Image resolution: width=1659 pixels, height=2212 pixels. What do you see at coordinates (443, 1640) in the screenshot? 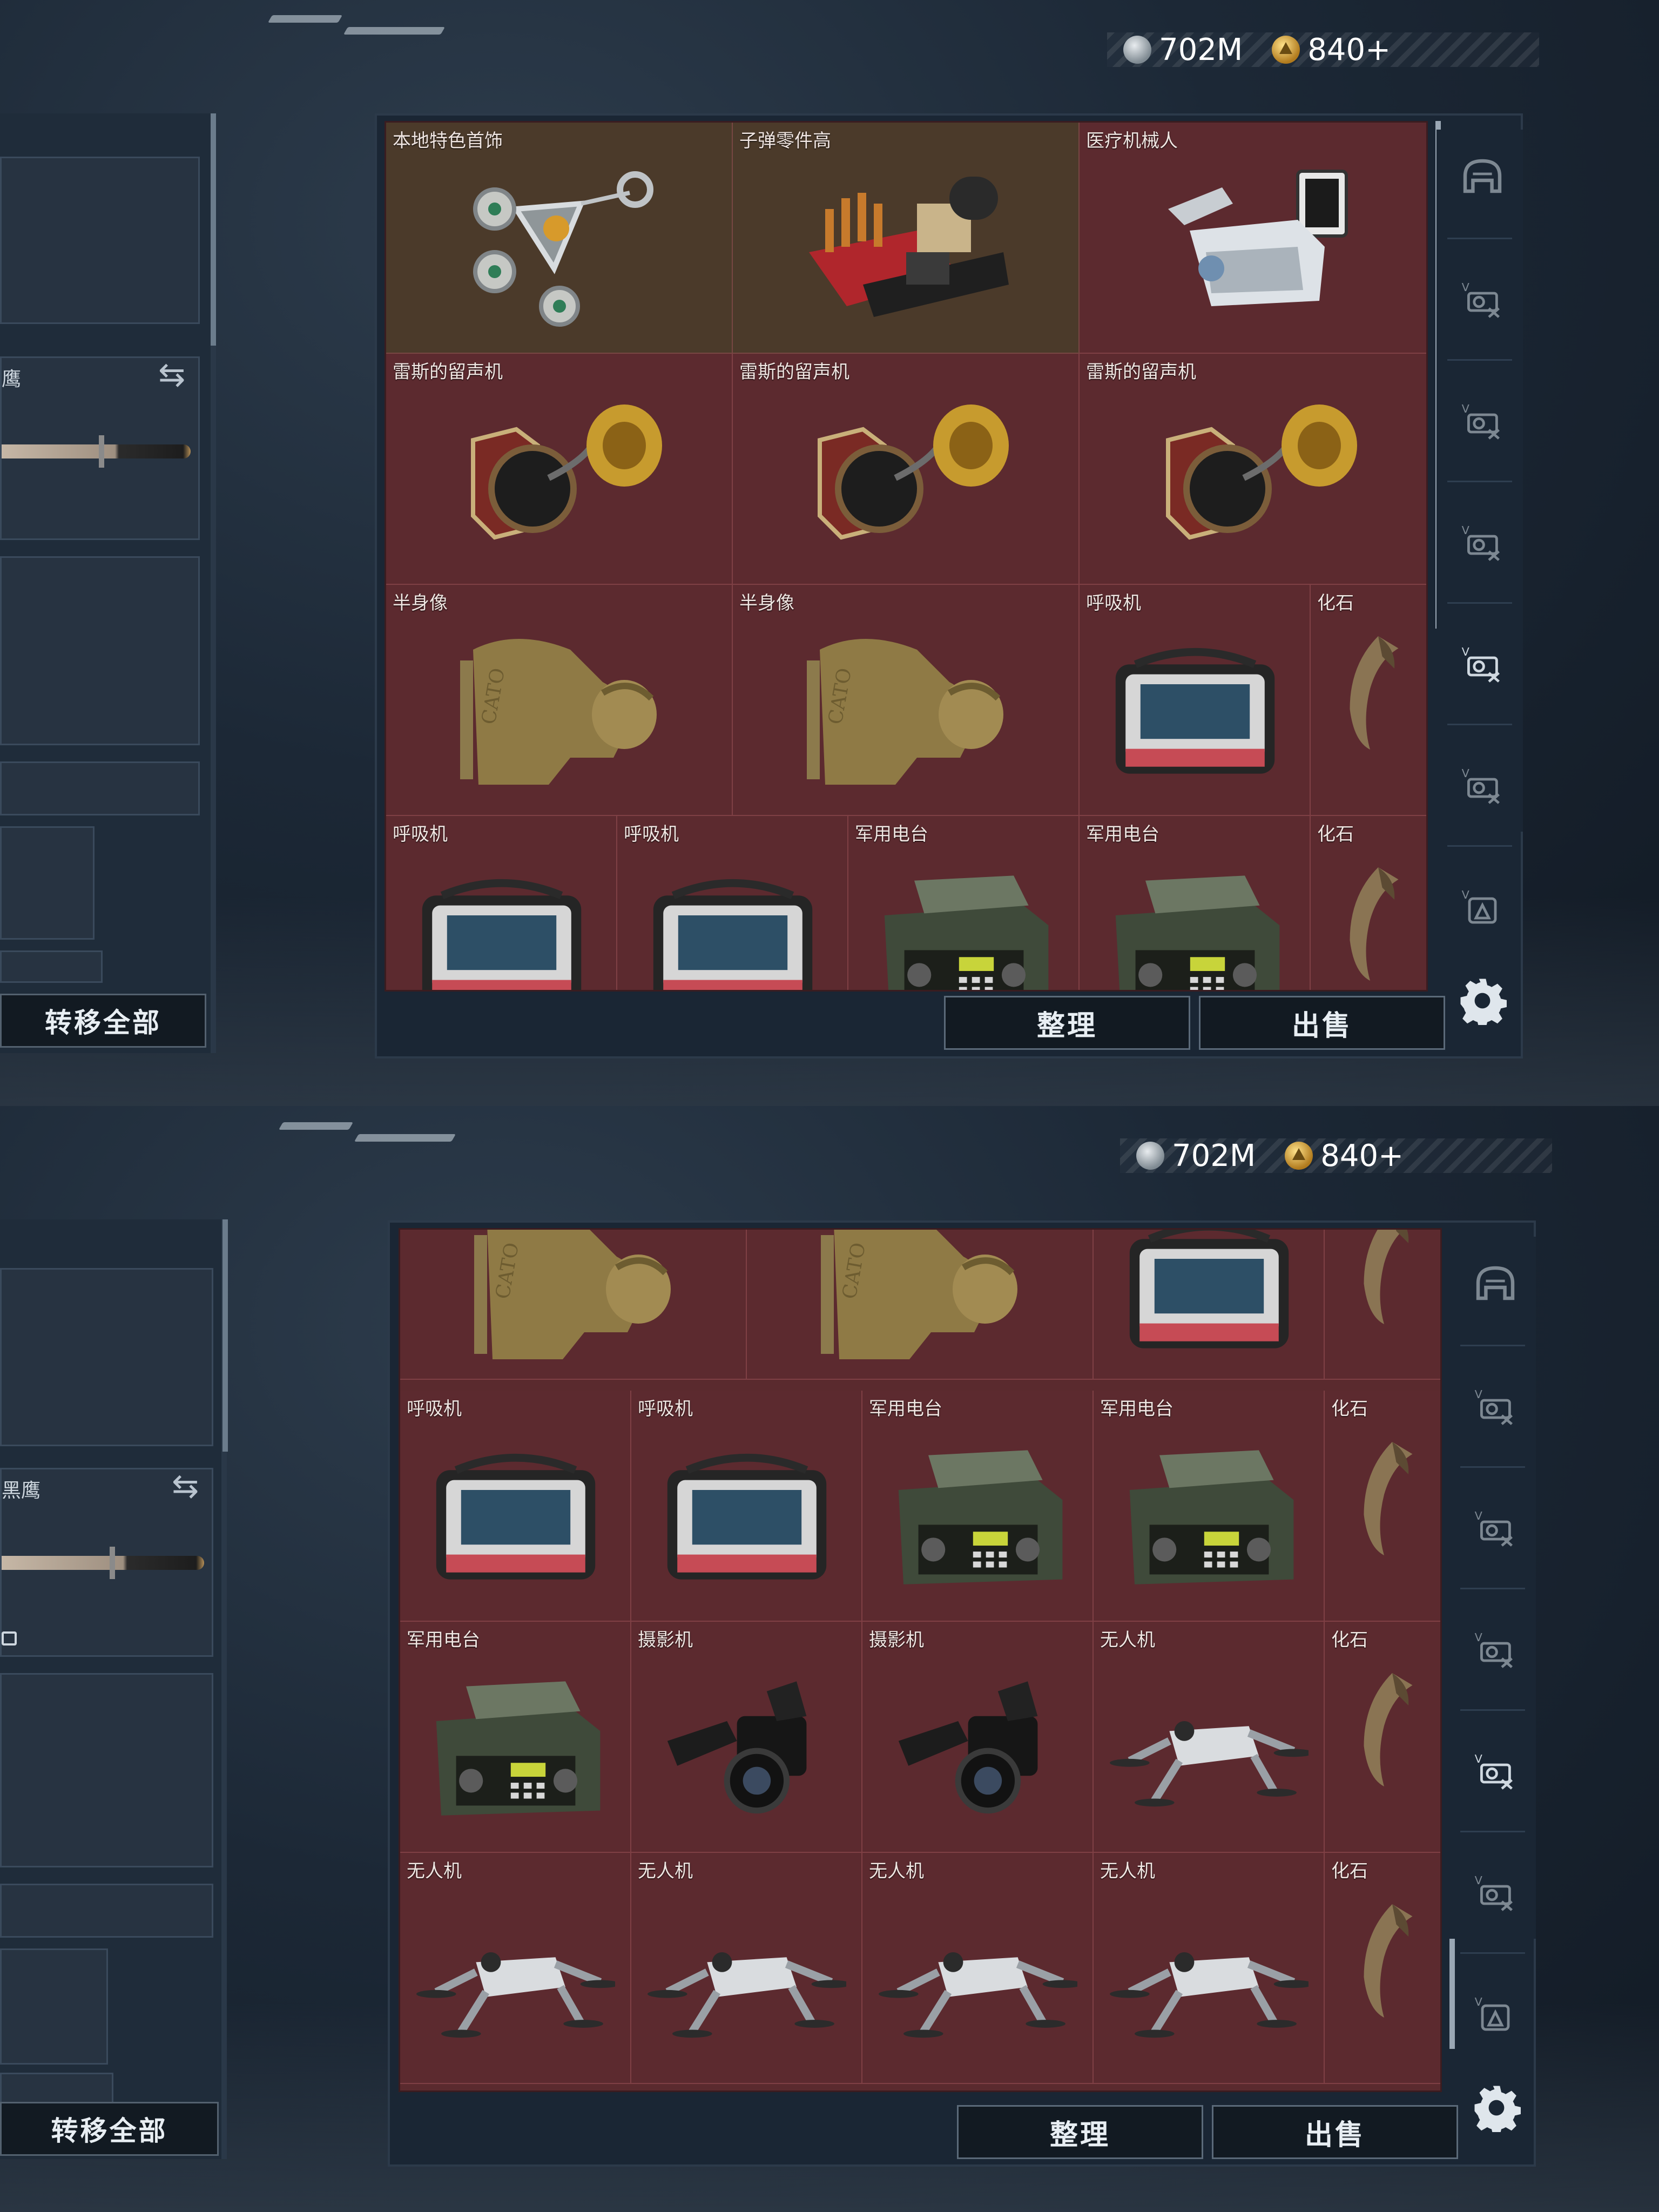
I see `stash-item-label: 军用电台` at bounding box center [443, 1640].